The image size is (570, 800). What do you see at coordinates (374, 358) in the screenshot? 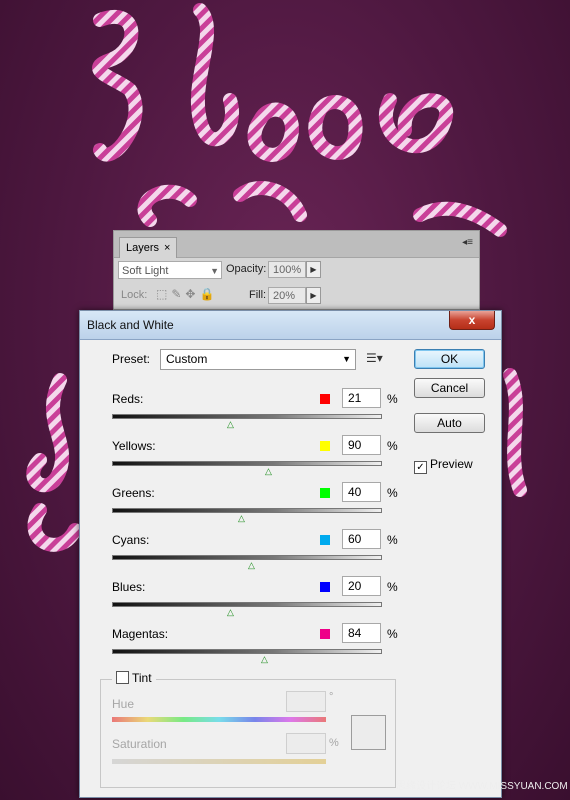
I see `preset-options-icon: ☰▾` at bounding box center [374, 358].